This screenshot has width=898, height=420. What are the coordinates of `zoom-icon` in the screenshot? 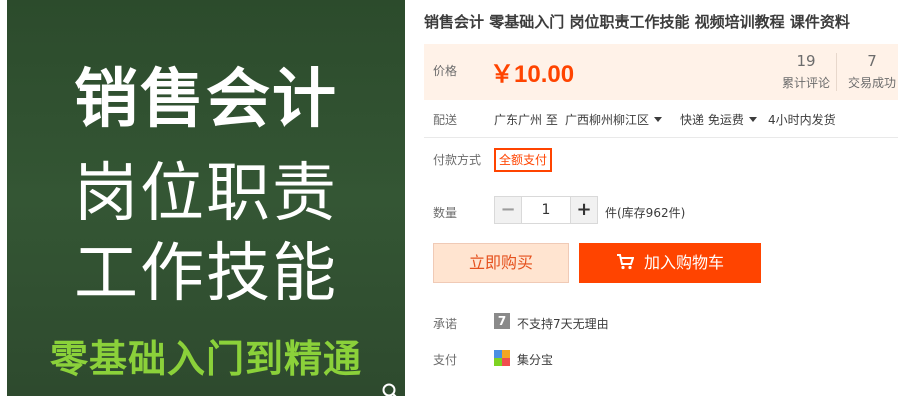 It's located at (390, 389).